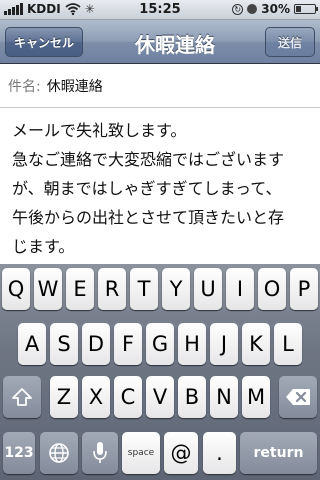  Describe the element at coordinates (128, 344) in the screenshot. I see `key-f: F` at that location.